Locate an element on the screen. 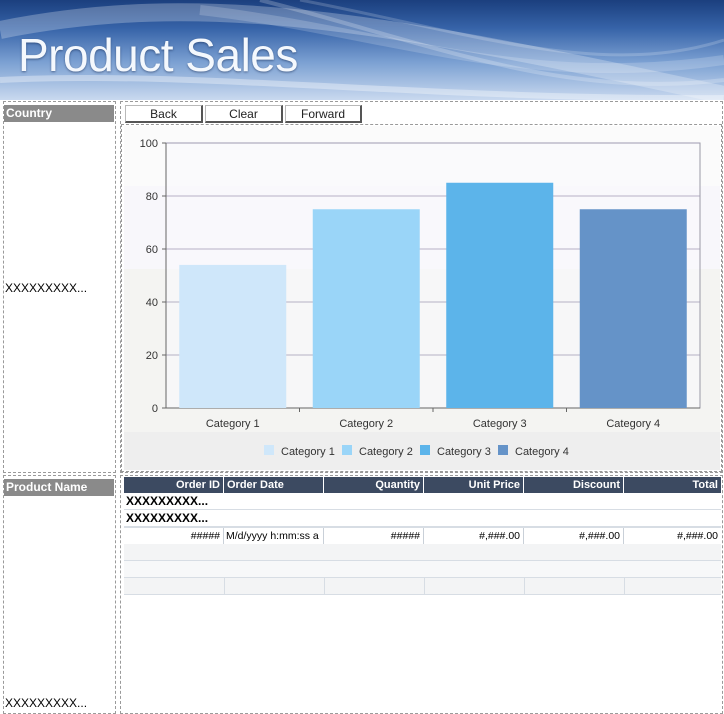  x-tick-label: Category 3 is located at coordinates (500, 424).